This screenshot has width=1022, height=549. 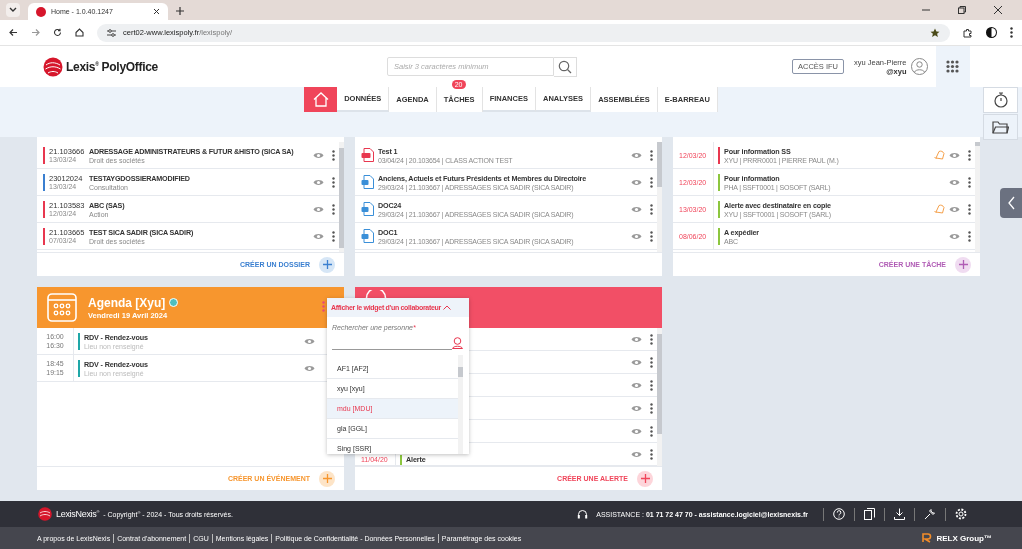 I want to click on folder-button, so click(x=1000, y=127).